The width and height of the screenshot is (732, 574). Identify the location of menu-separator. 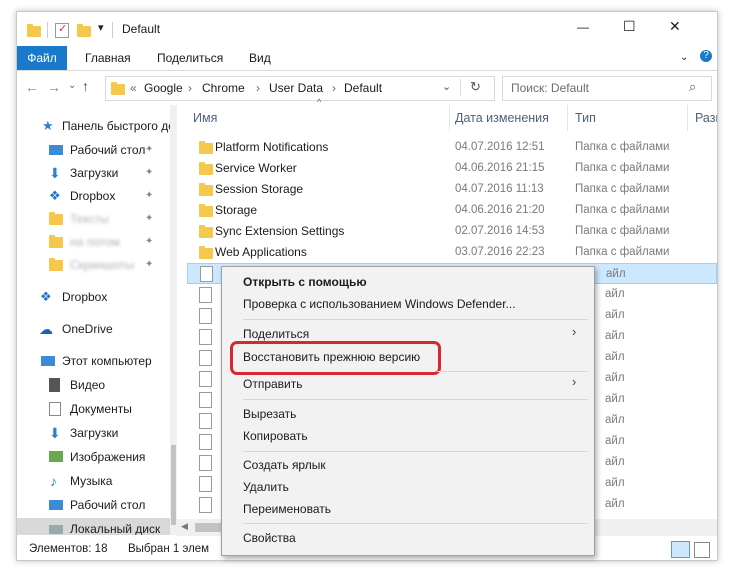
(415, 319).